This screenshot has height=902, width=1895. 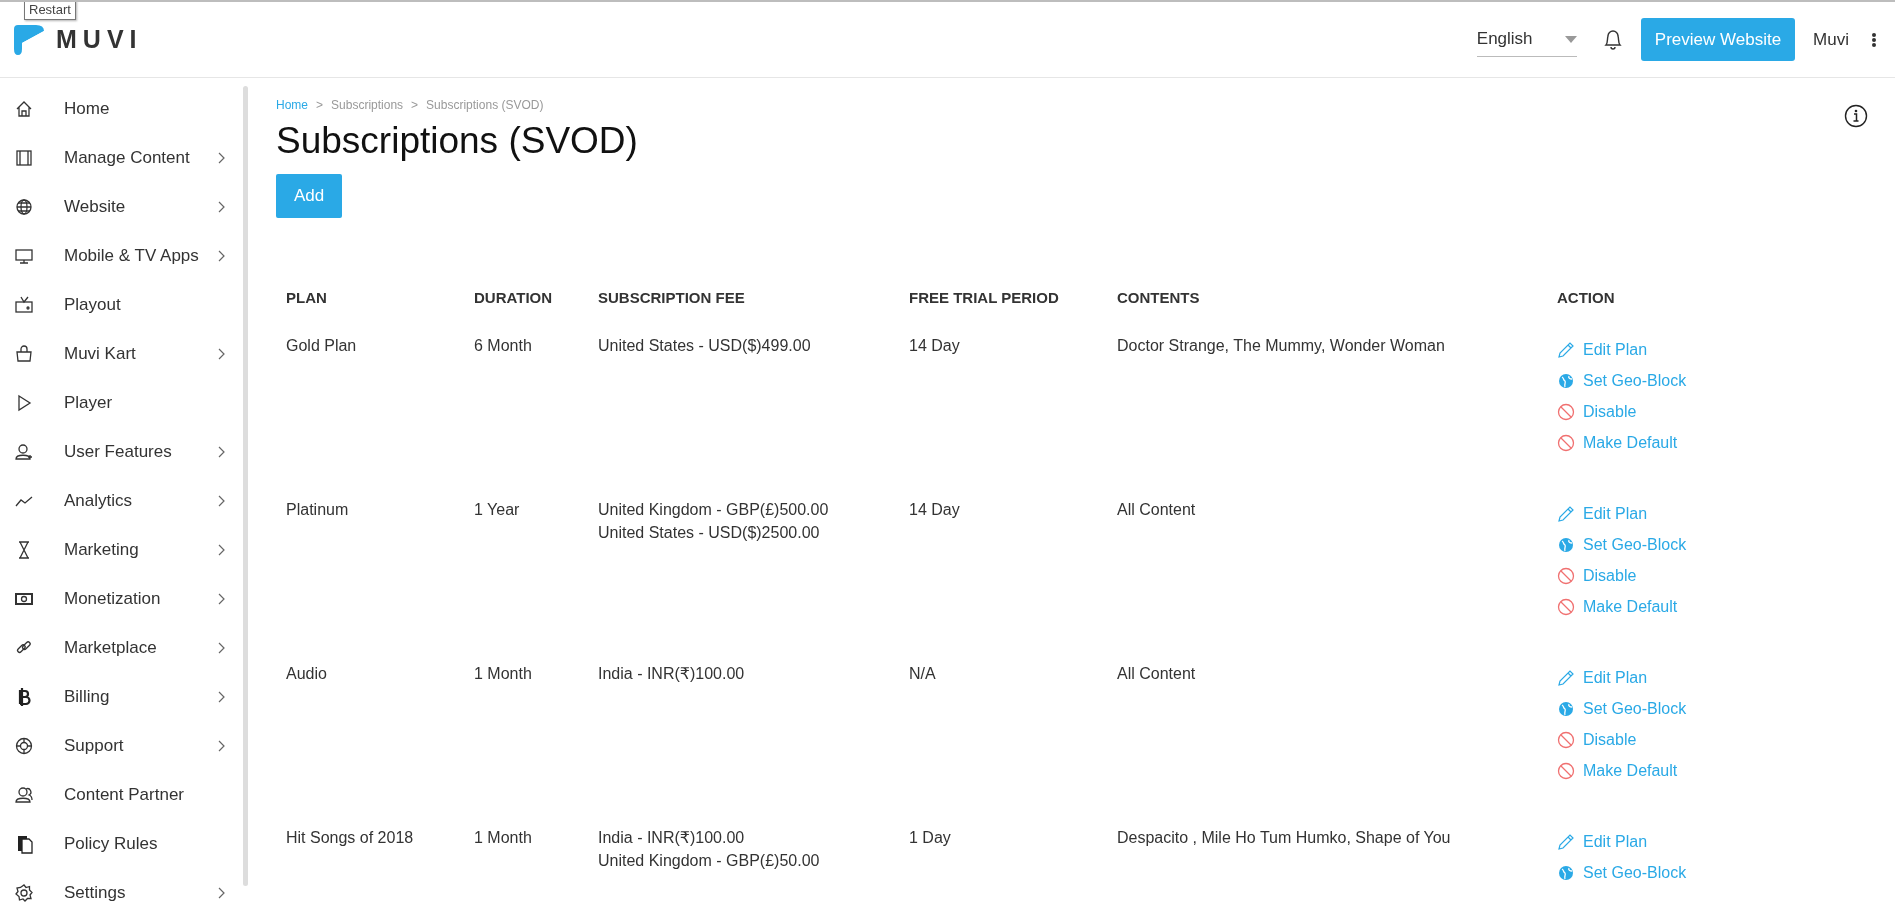 I want to click on page-title: Subscriptions (SVOD), so click(x=457, y=141).